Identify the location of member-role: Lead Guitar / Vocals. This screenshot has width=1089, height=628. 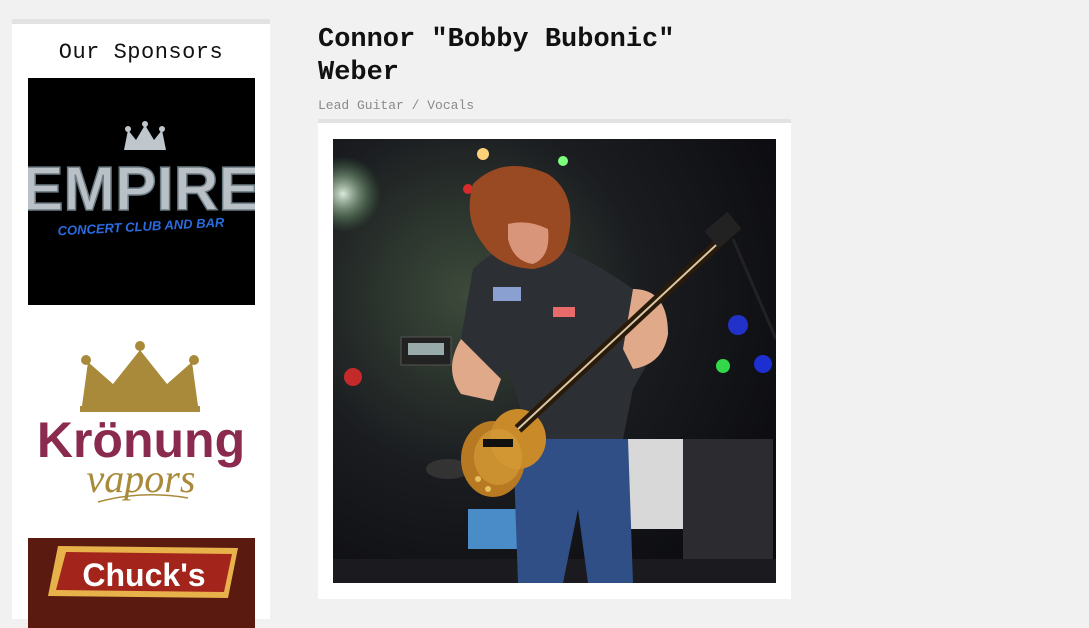
(396, 105).